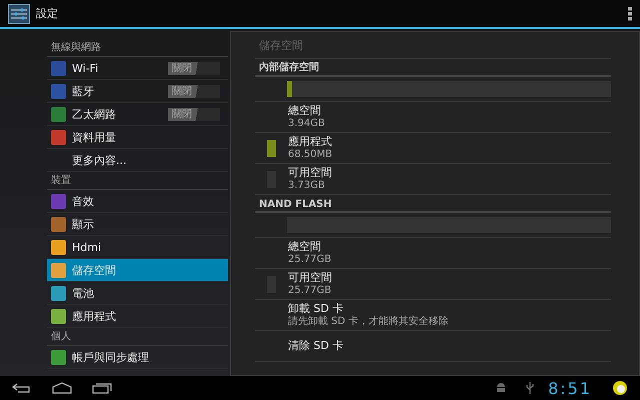  What do you see at coordinates (137, 224) in the screenshot?
I see `settings-item: 顯示` at bounding box center [137, 224].